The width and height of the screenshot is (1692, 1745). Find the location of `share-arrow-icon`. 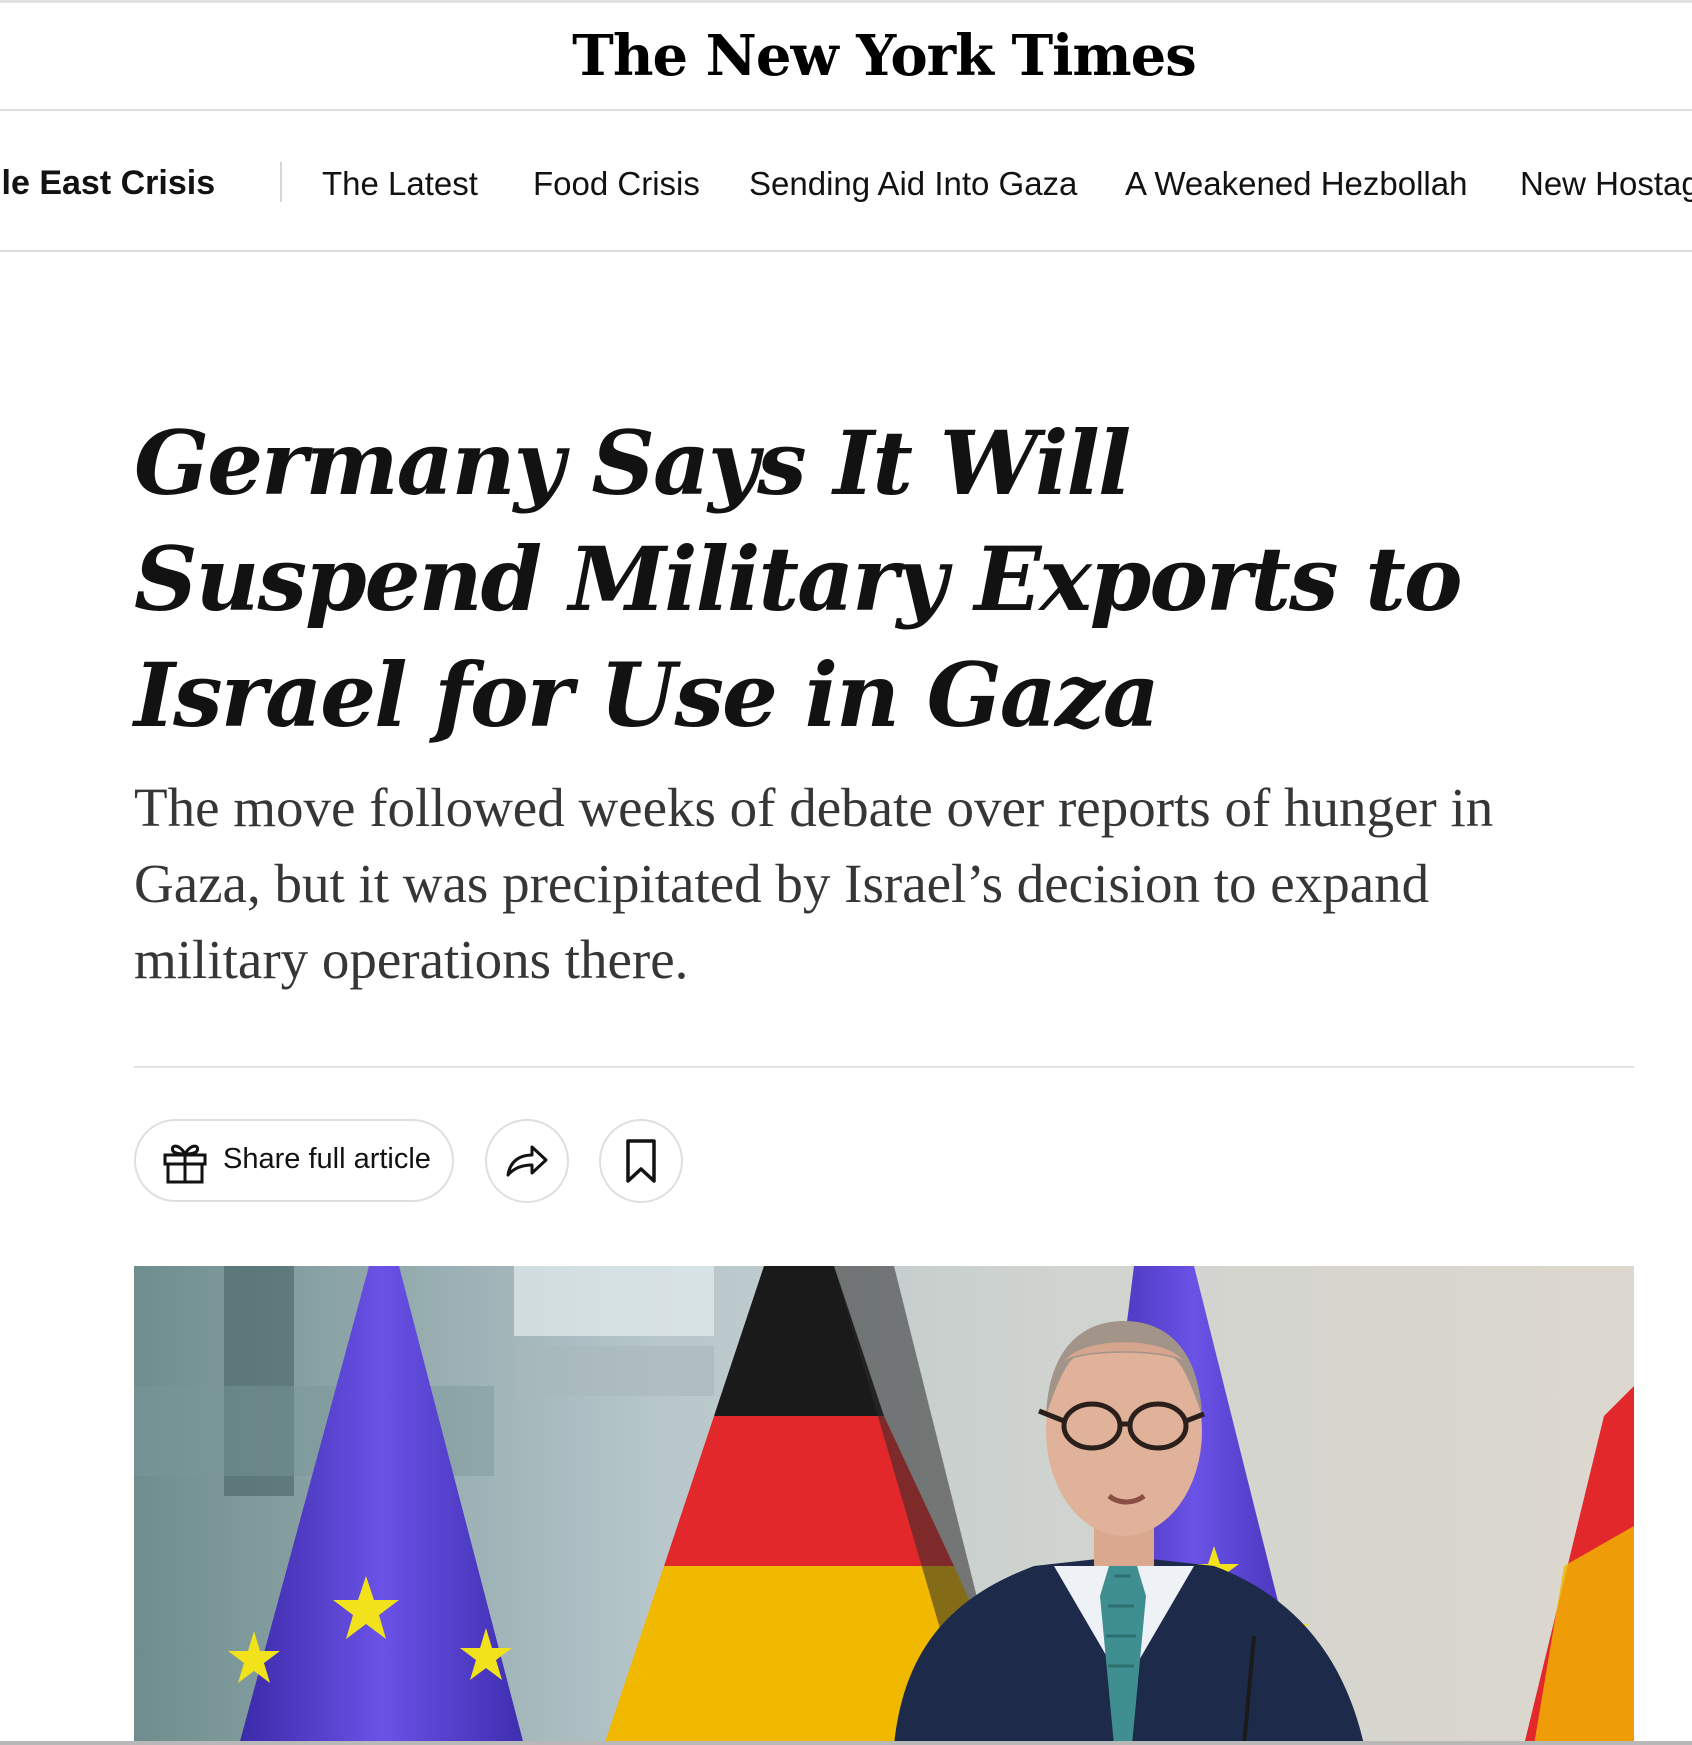

share-arrow-icon is located at coordinates (527, 1161).